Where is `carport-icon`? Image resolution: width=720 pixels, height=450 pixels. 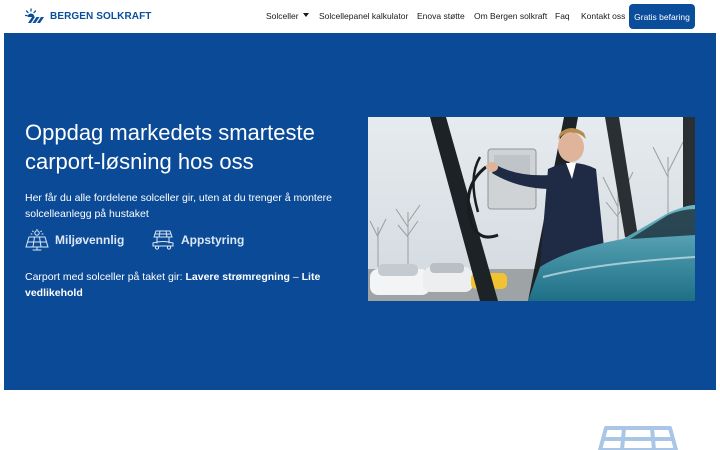
carport-icon is located at coordinates (638, 438).